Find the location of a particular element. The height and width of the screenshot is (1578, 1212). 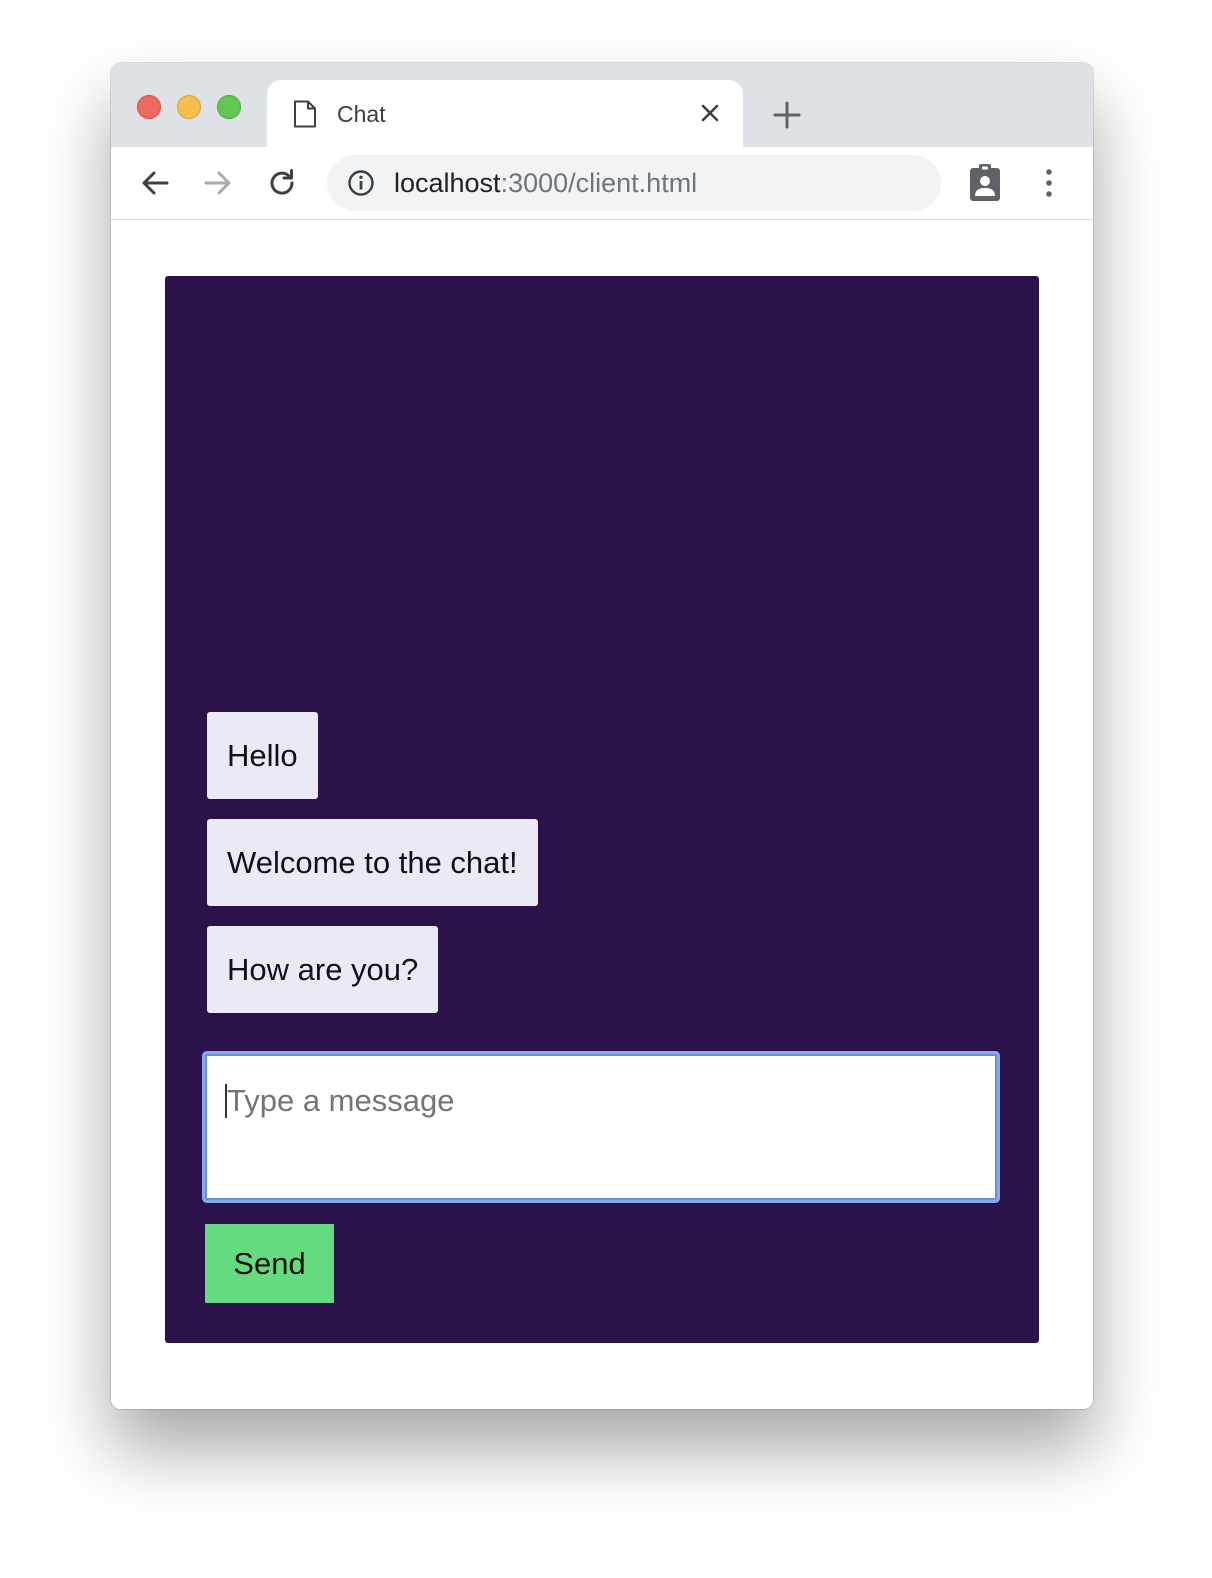

address-bar: localhost:3000/client.html is located at coordinates (634, 183).